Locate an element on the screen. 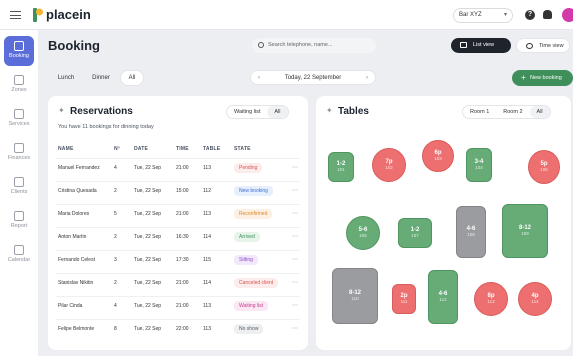  status-badge: Arrived is located at coordinates (247, 237).